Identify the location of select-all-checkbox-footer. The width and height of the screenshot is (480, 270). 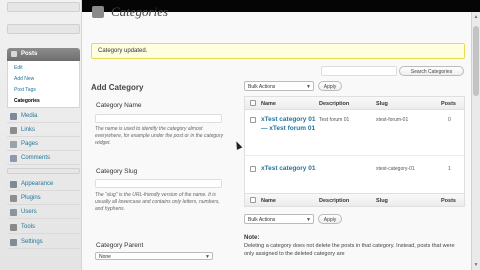
(253, 200).